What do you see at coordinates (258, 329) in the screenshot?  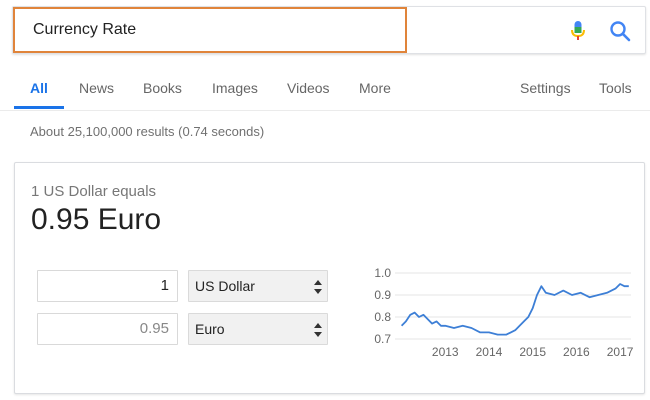 I see `to-currency-select: Euro` at bounding box center [258, 329].